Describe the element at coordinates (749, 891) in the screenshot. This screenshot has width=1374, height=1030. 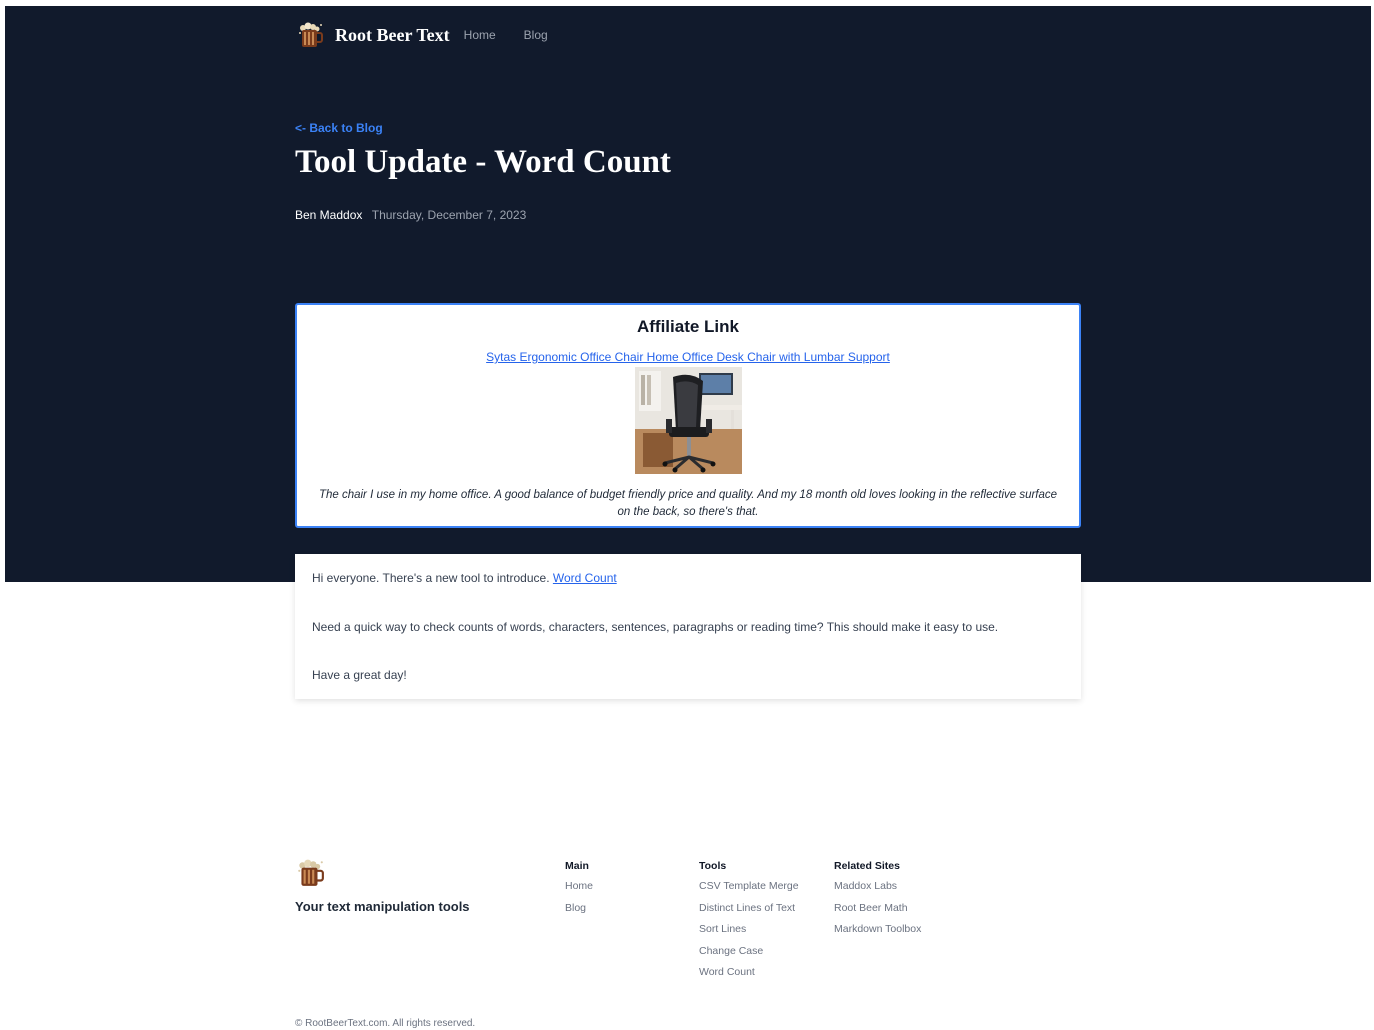
I see `footer-link-csv-template-merge: CSV Template Merge` at that location.